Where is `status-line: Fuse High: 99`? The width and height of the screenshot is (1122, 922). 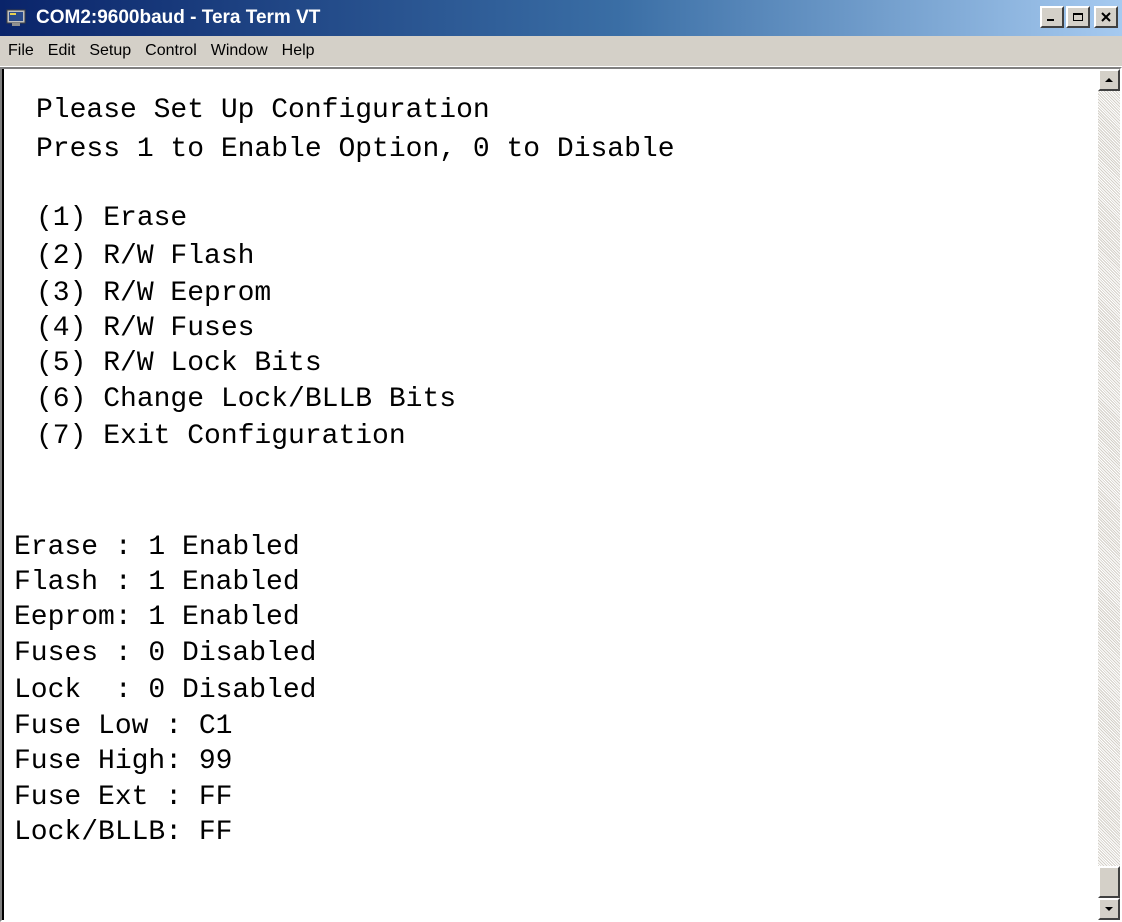
status-line: Fuse High: 99 is located at coordinates (123, 761).